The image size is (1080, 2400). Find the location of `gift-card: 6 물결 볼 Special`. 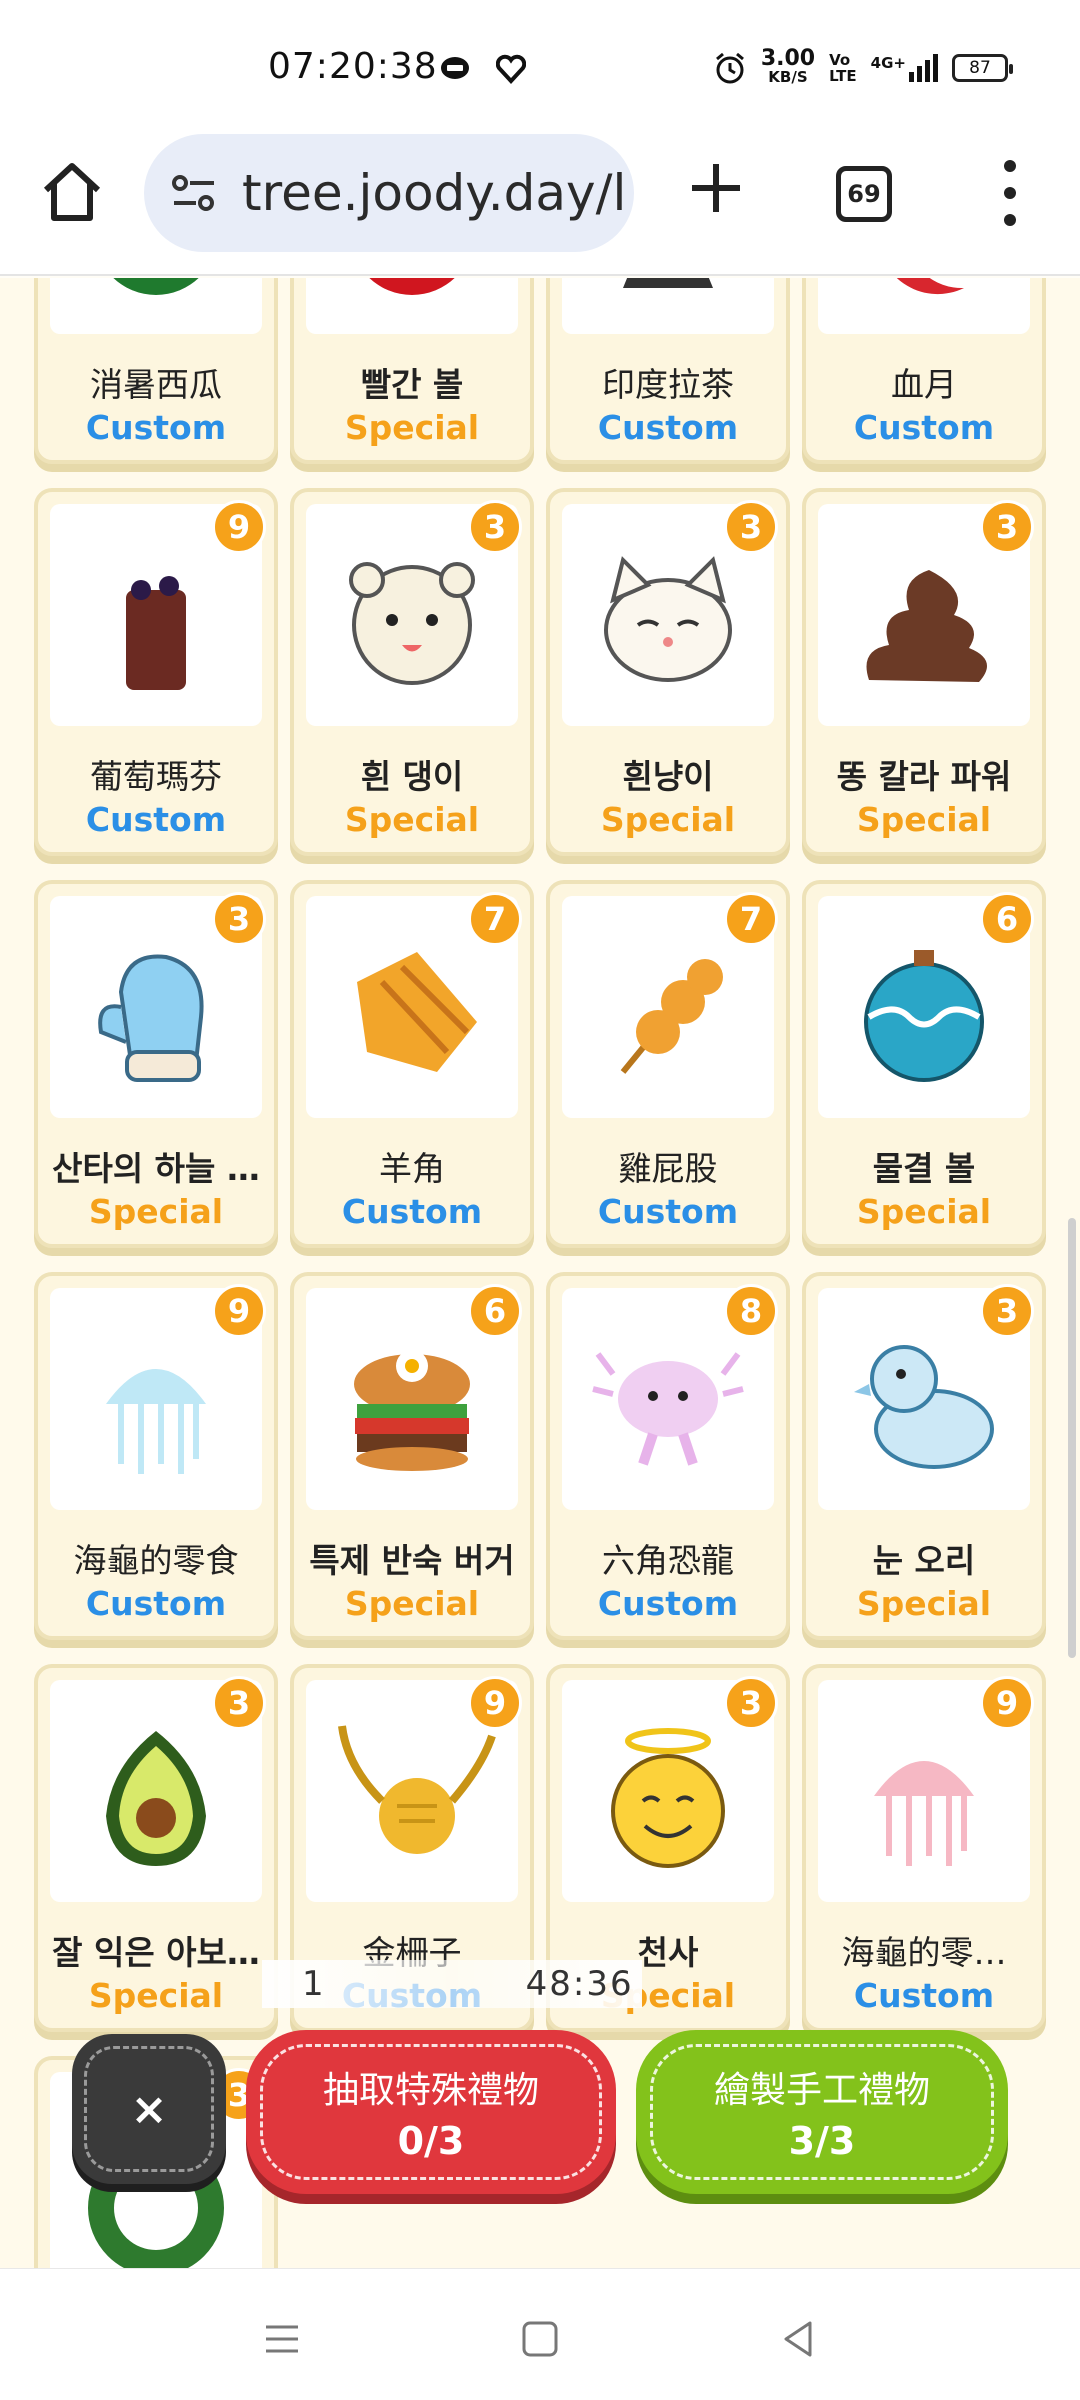

gift-card: 6 물결 볼 Special is located at coordinates (924, 1064).